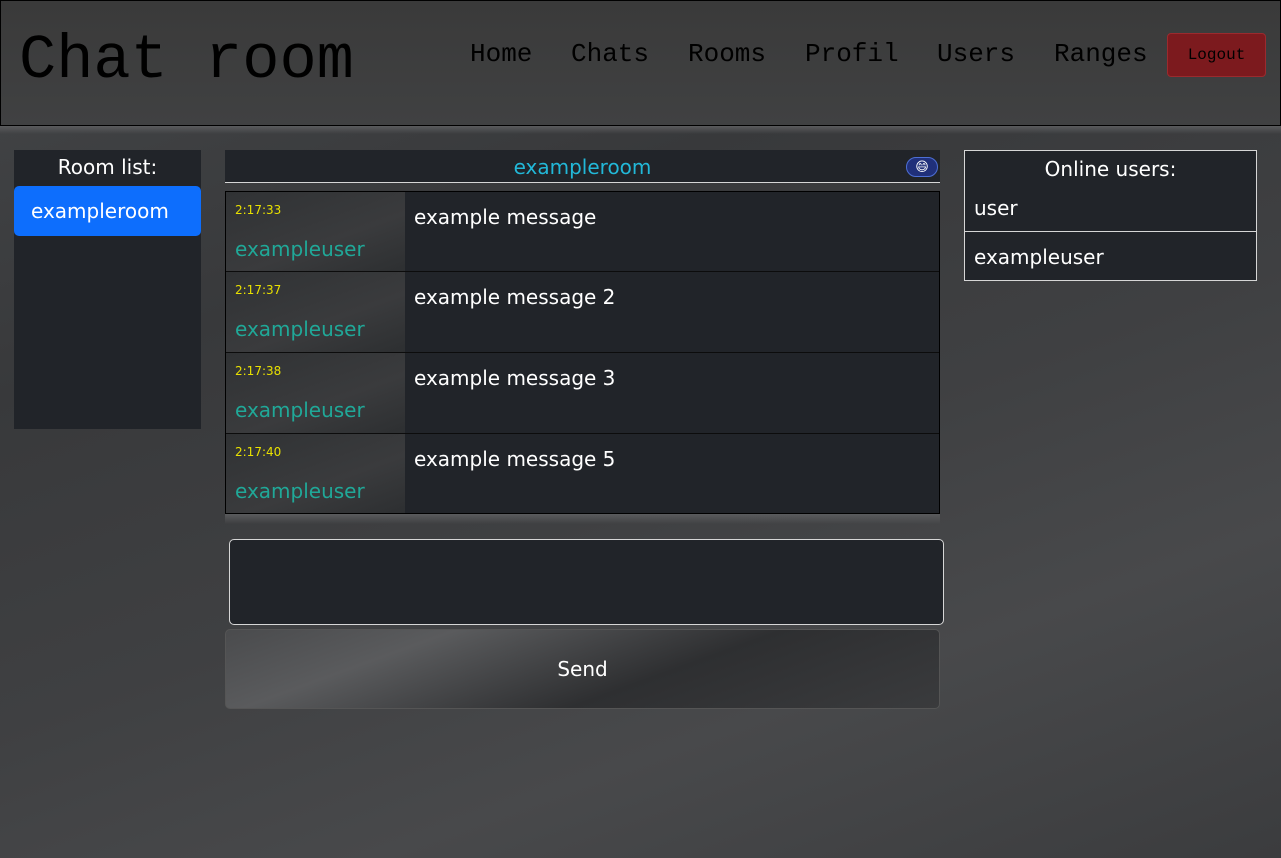  I want to click on emoji-button: 😄, so click(922, 167).